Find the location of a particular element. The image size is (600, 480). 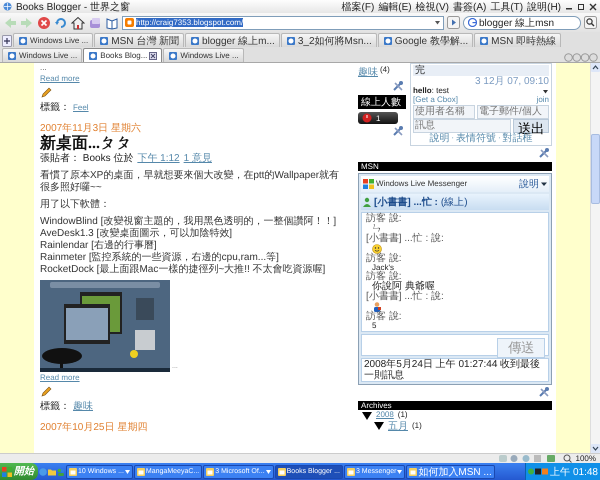

help-link: 說明 is located at coordinates (529, 183).